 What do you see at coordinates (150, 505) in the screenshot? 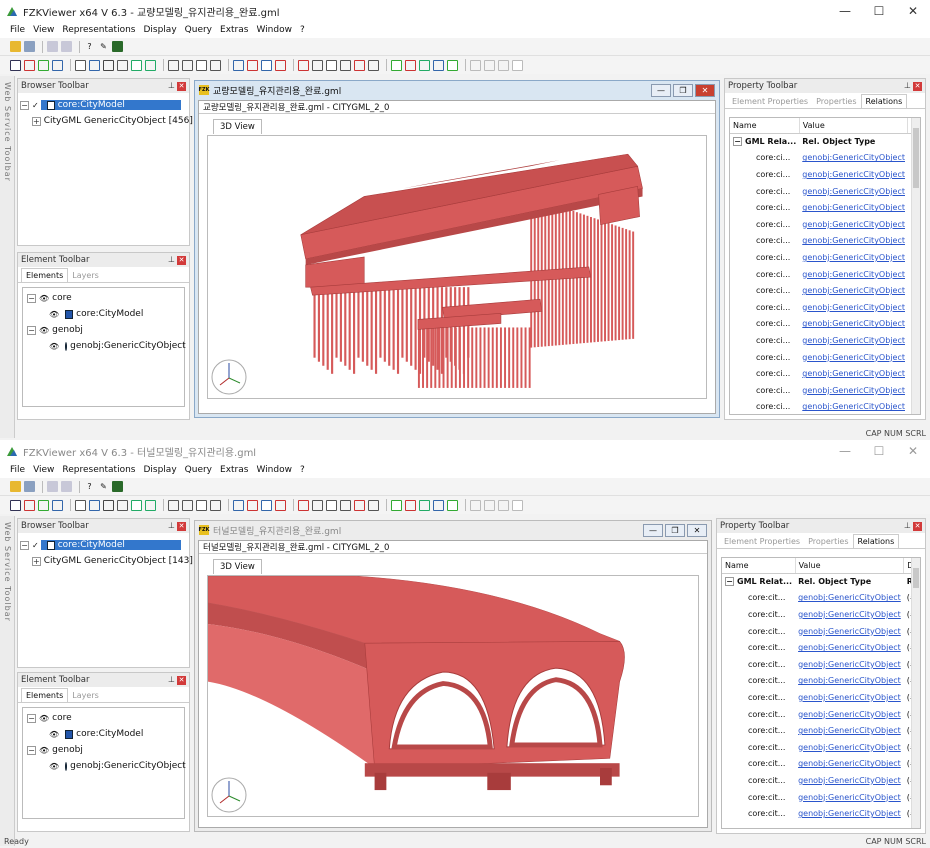
I see `box-fill-icon` at bounding box center [150, 505].